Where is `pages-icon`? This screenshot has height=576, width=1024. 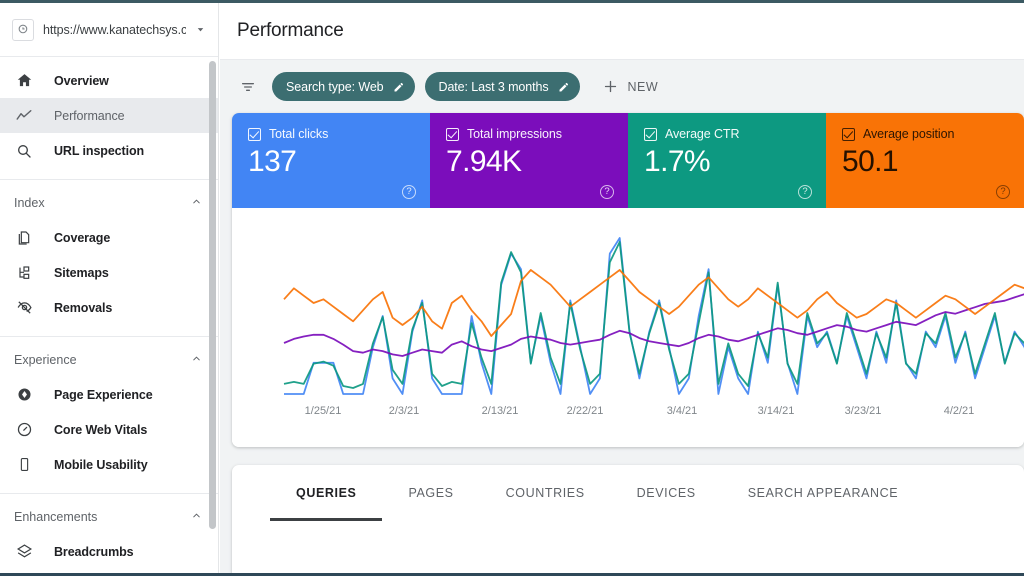 pages-icon is located at coordinates (24, 238).